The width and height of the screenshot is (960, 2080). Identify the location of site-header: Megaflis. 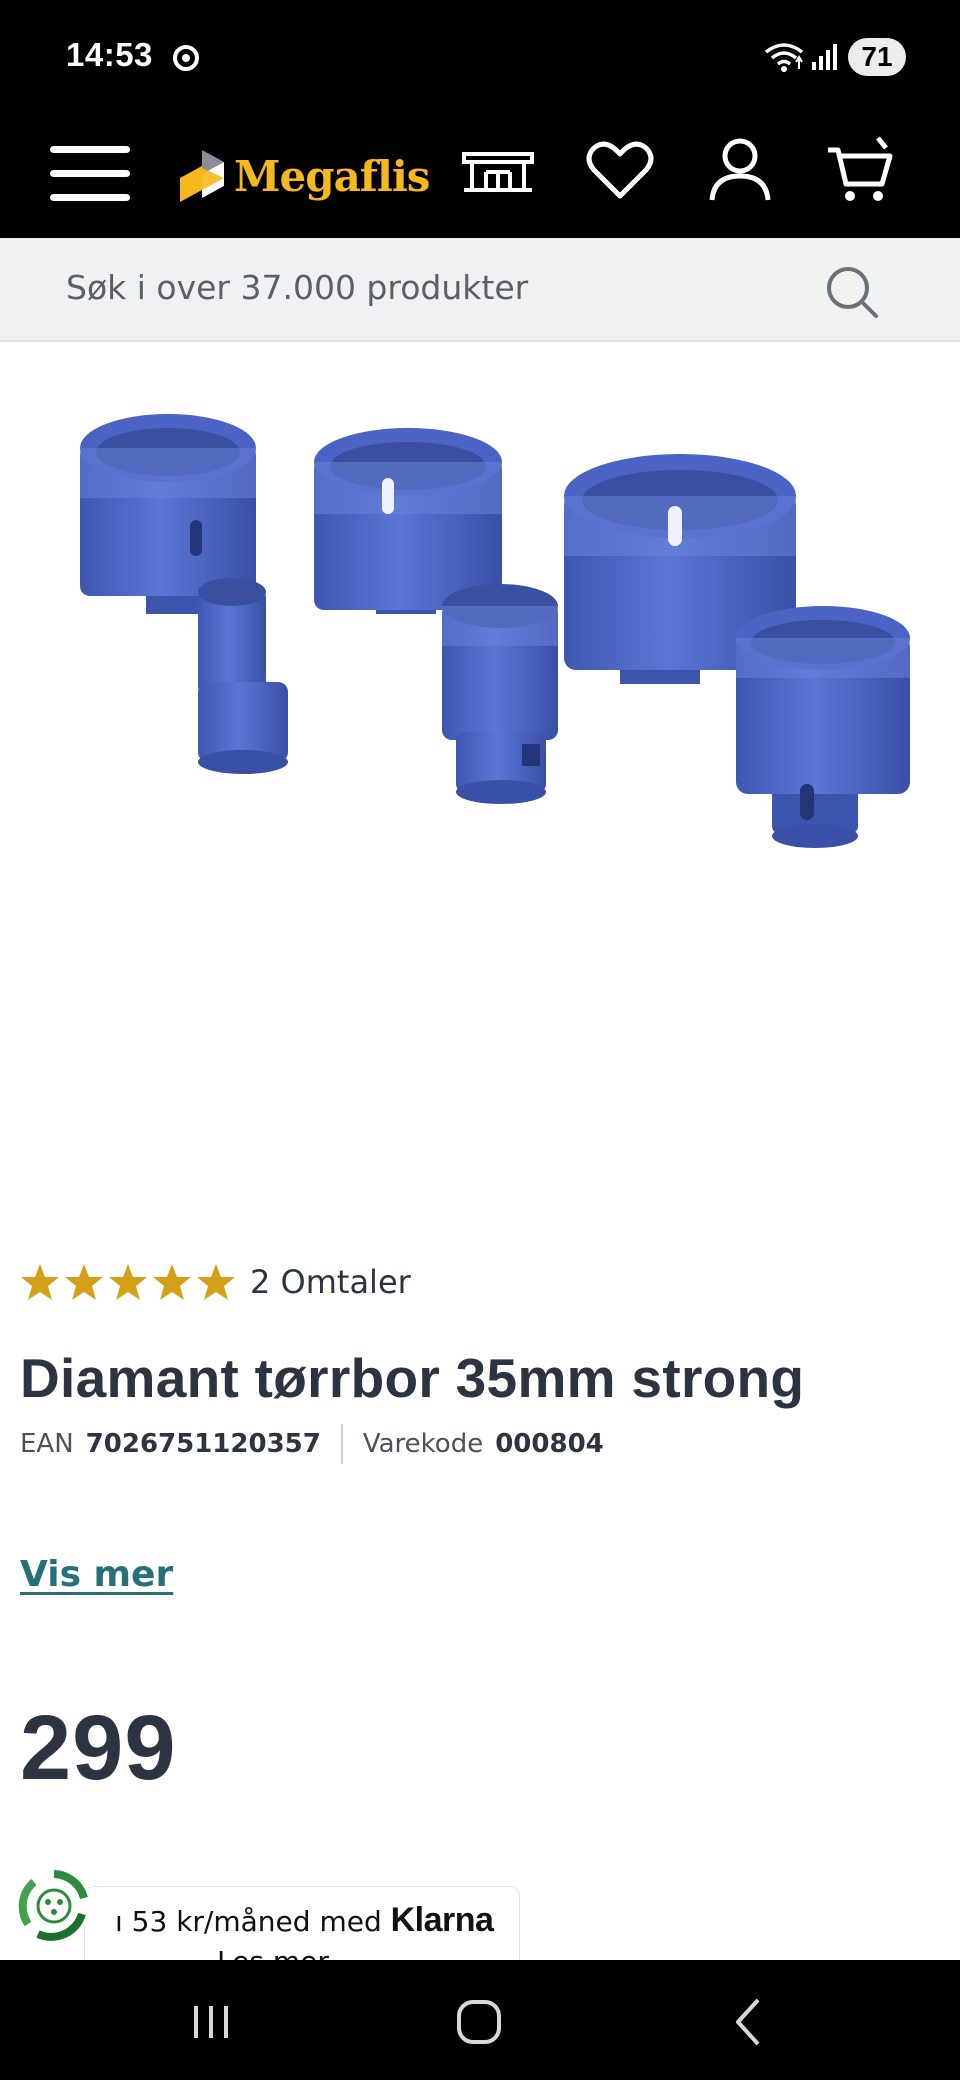
(480, 174).